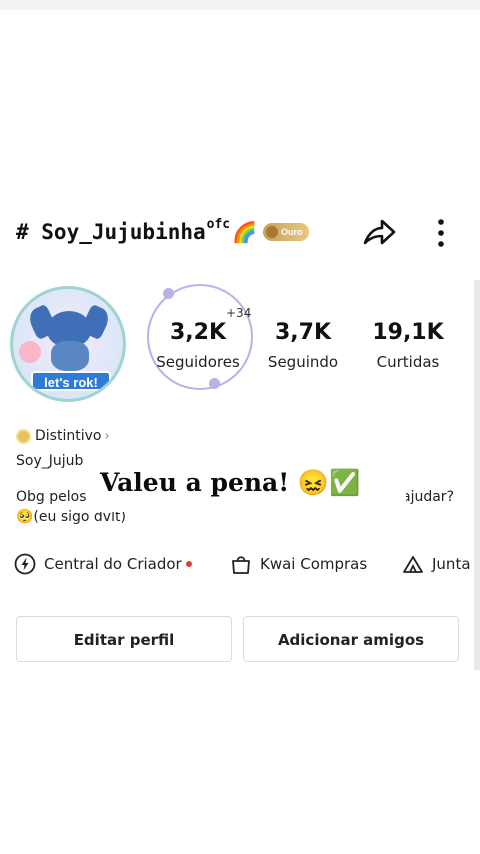  I want to click on status-strip, so click(240, 5).